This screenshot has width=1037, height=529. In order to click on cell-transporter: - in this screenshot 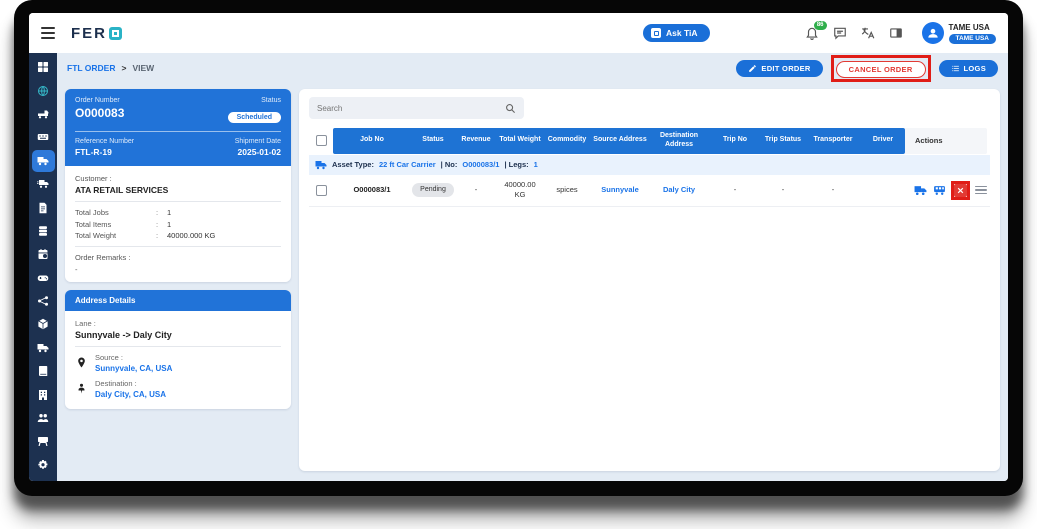, I will do `click(833, 190)`.